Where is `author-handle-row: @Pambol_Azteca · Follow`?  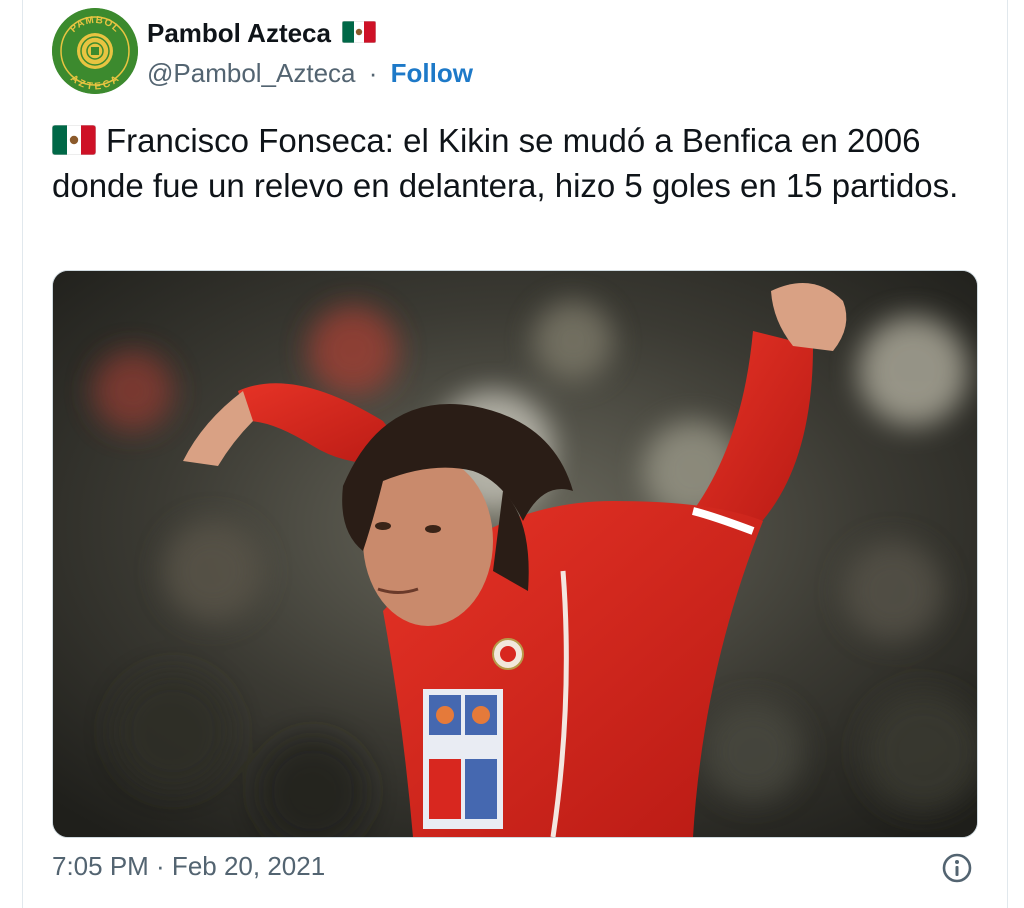
author-handle-row: @Pambol_Azteca · Follow is located at coordinates (310, 73).